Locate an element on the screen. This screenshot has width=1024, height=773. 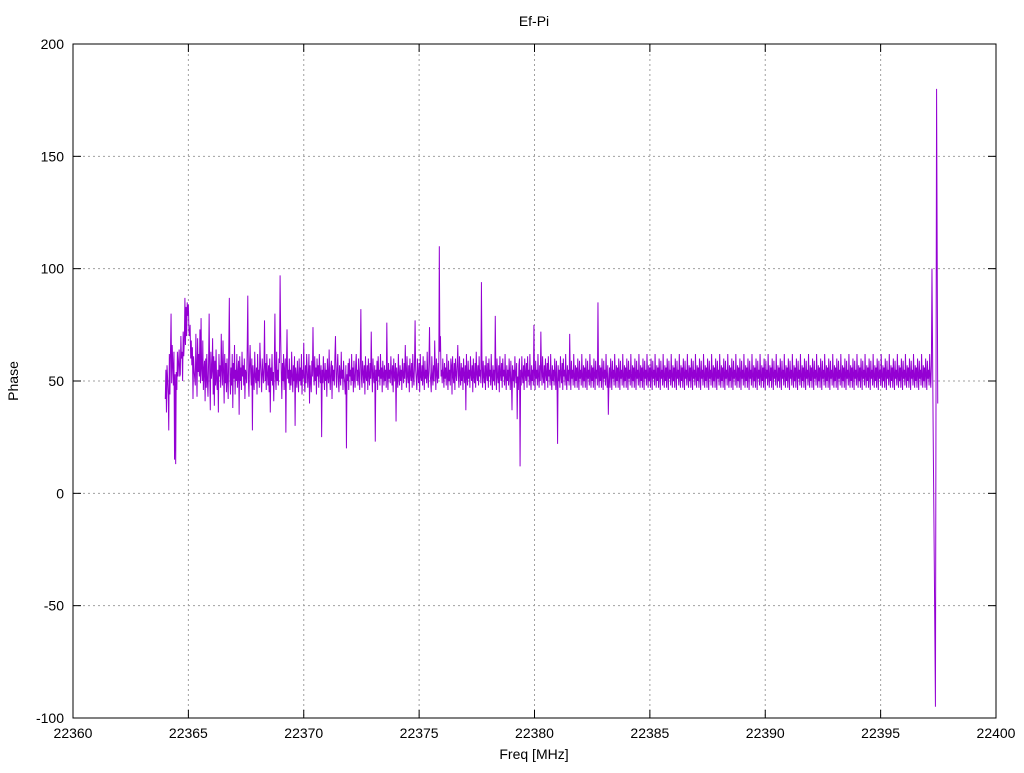
y-tick-label: 50 is located at coordinates (56, 381).